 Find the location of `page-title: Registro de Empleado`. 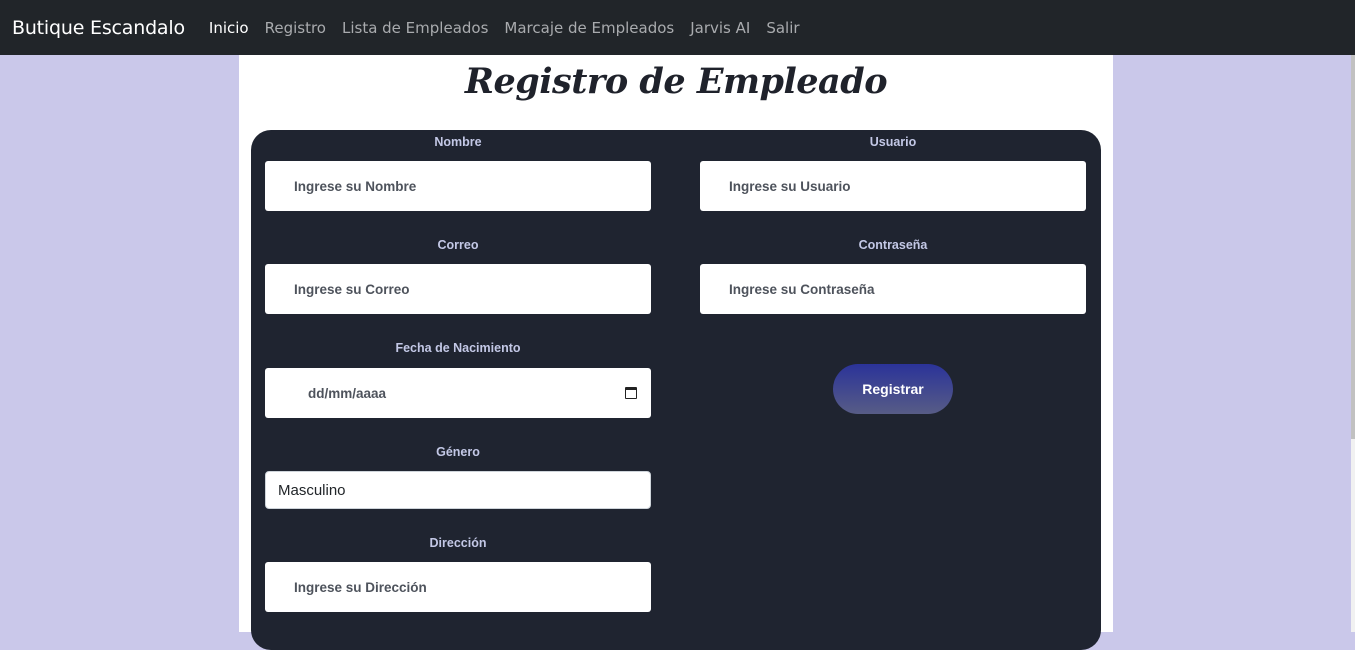

page-title: Registro de Empleado is located at coordinates (676, 81).